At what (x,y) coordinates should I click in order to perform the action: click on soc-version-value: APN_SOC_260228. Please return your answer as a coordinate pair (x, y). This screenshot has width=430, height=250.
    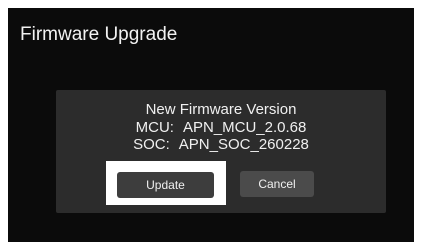
    Looking at the image, I should click on (243, 144).